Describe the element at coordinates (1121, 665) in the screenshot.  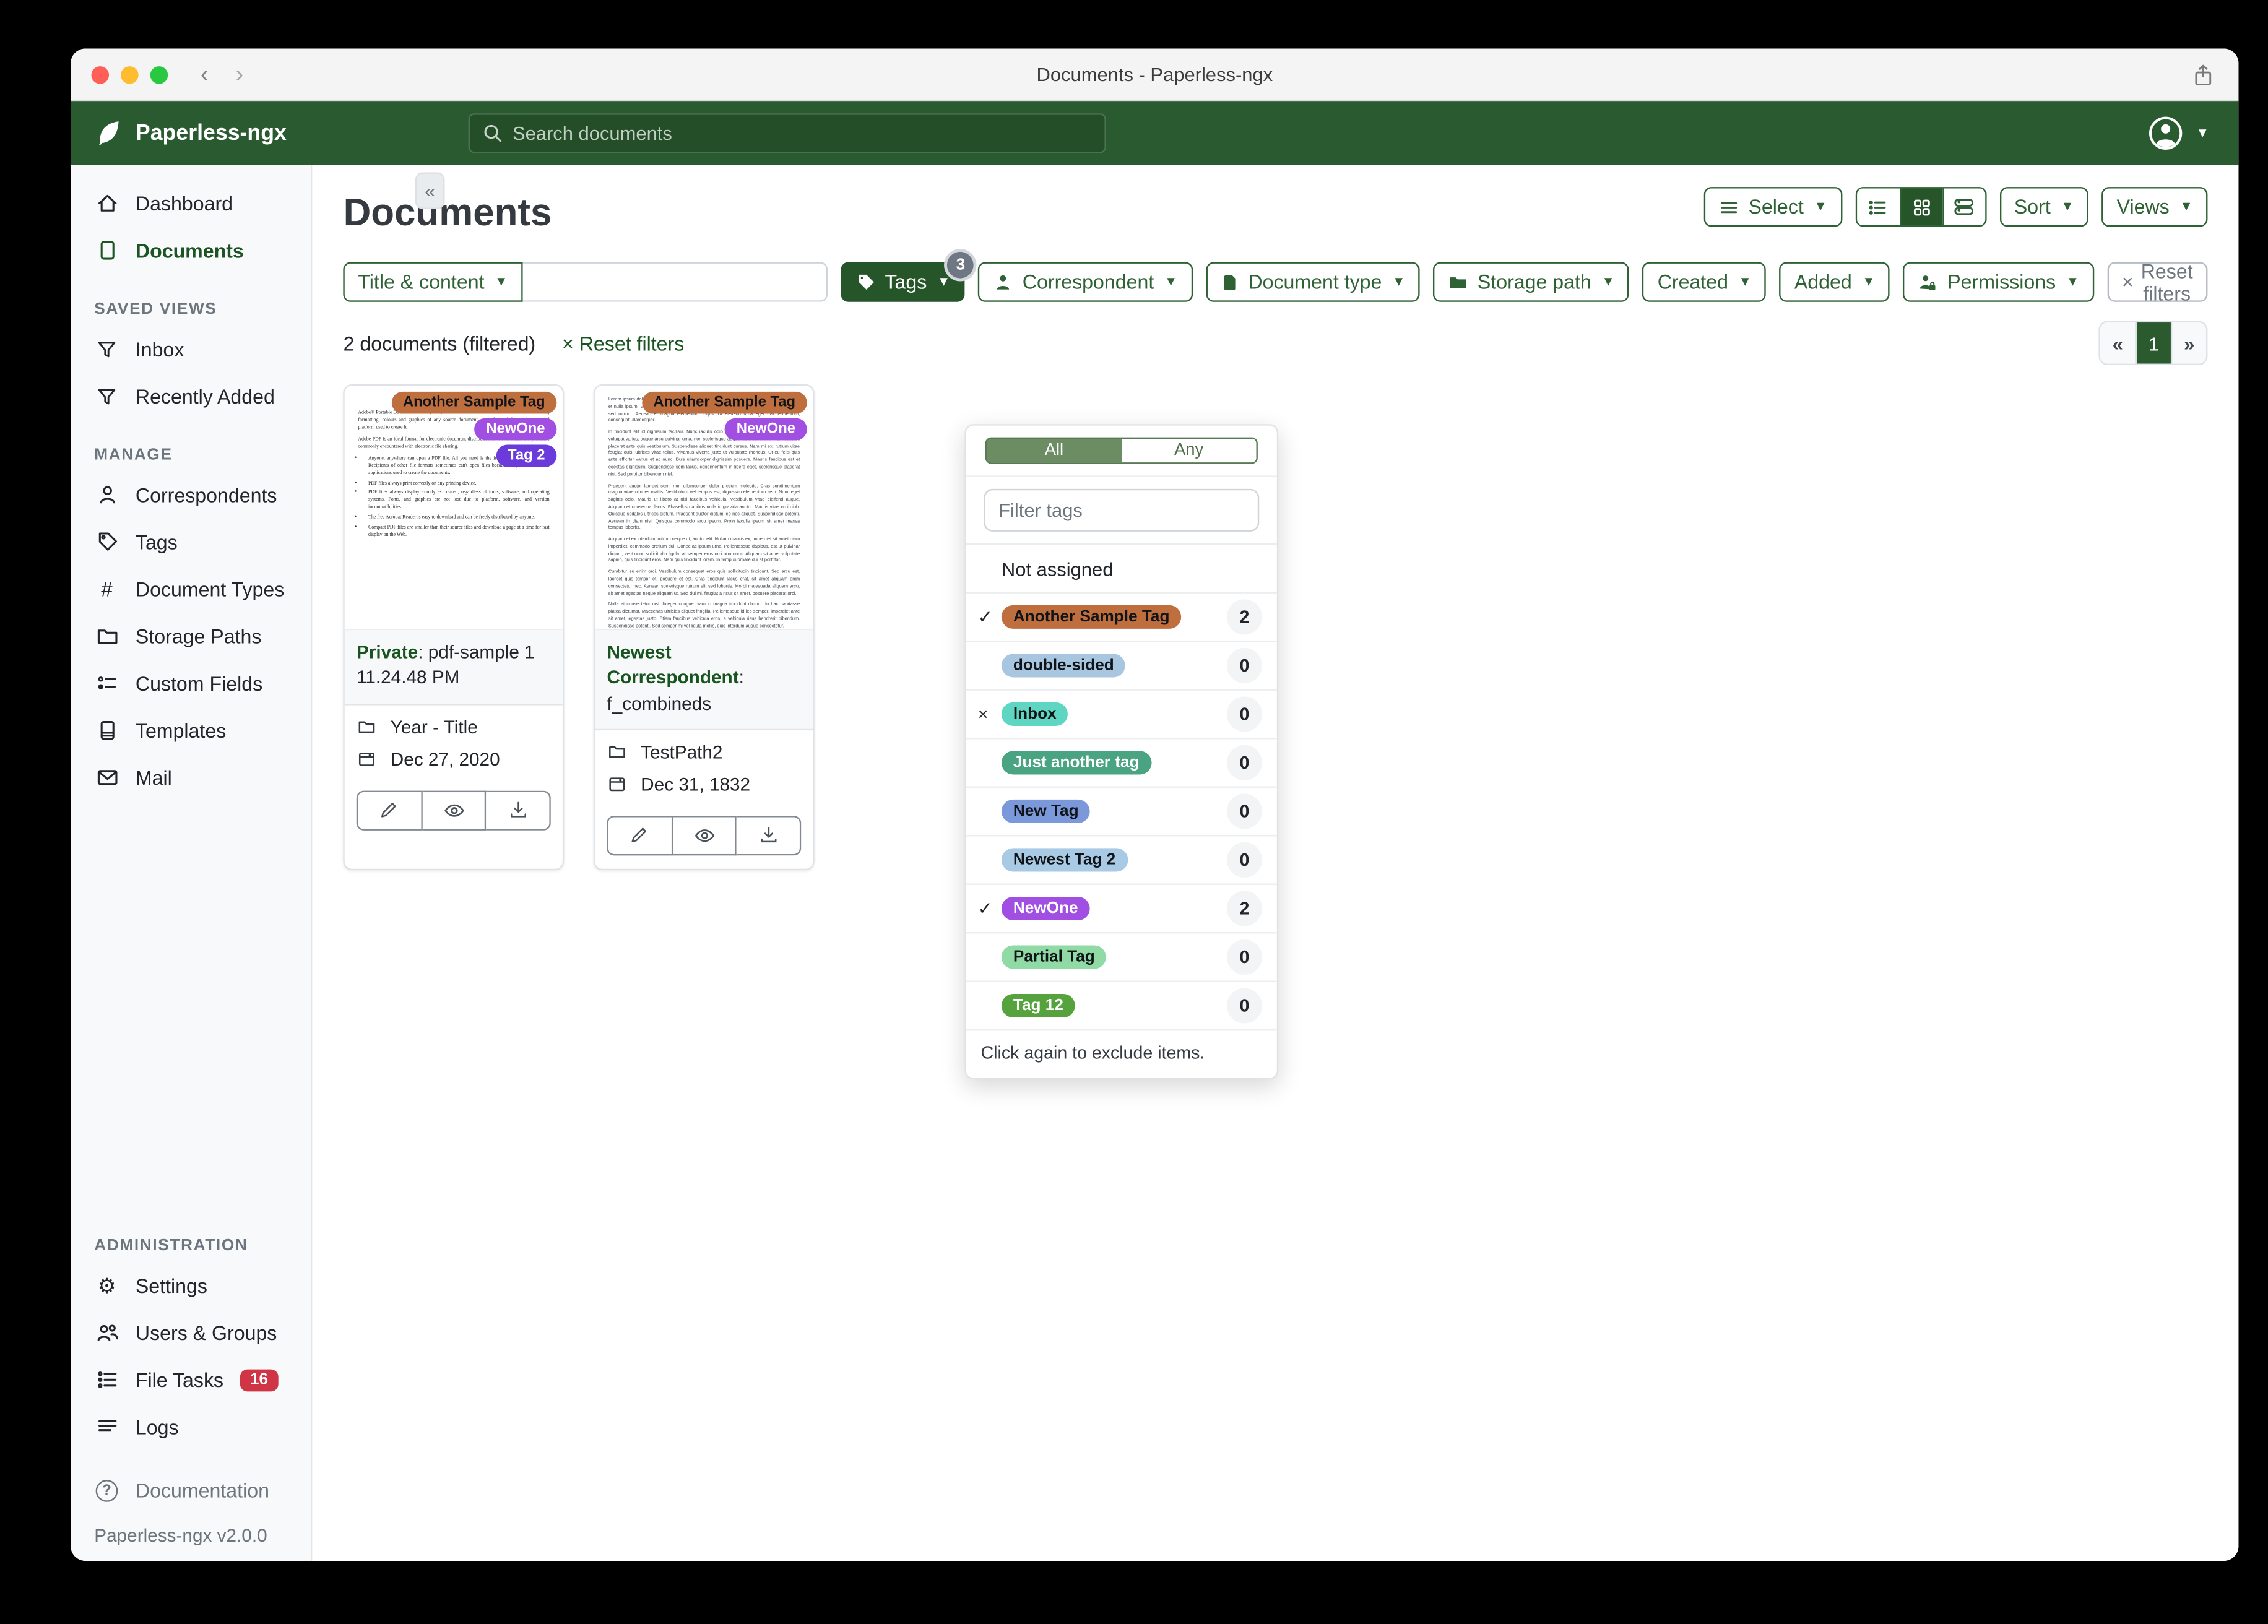
I see `tags-dropdown-item: double-sided 0` at that location.